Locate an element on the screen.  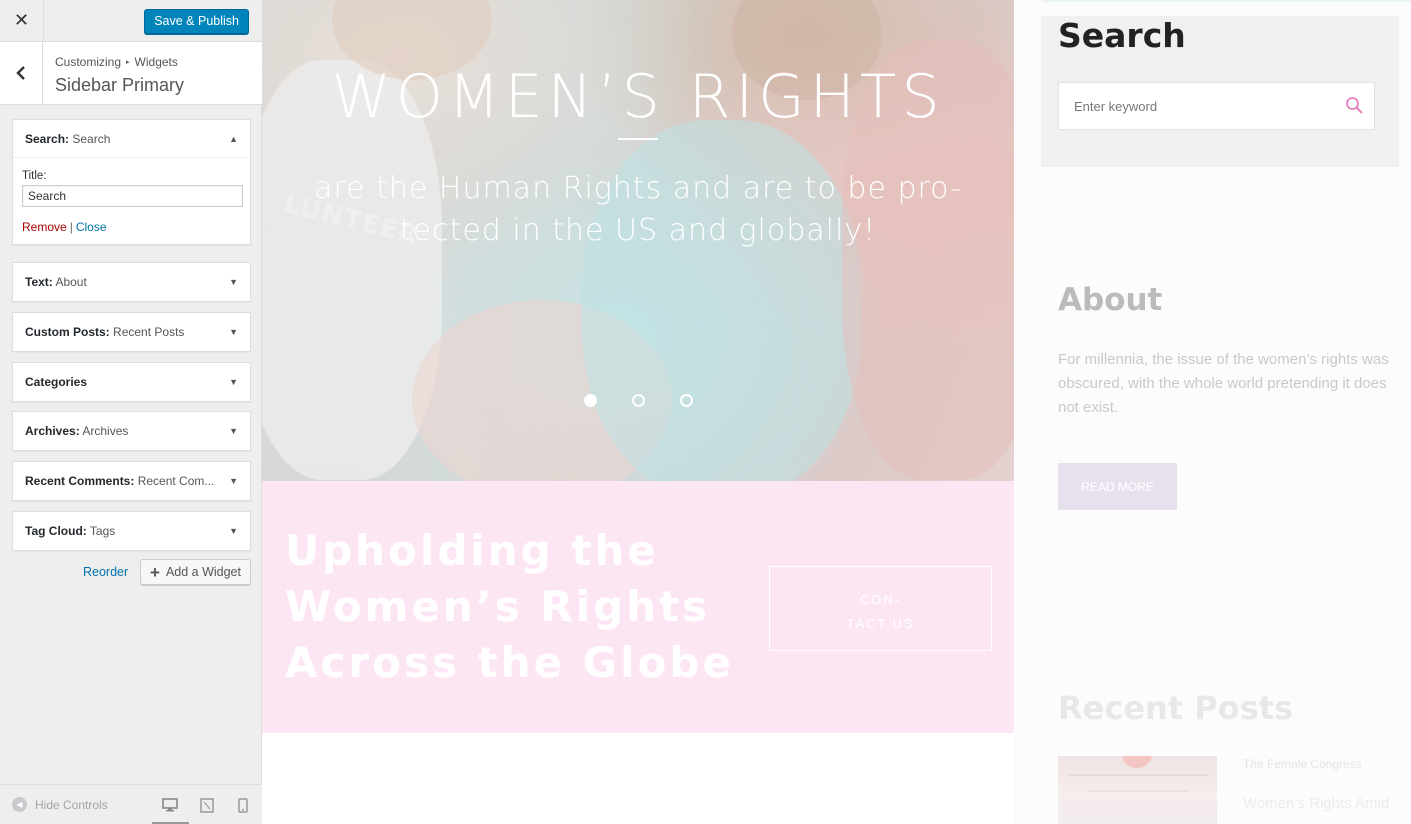
search-widget-title: Search is located at coordinates (1122, 35).